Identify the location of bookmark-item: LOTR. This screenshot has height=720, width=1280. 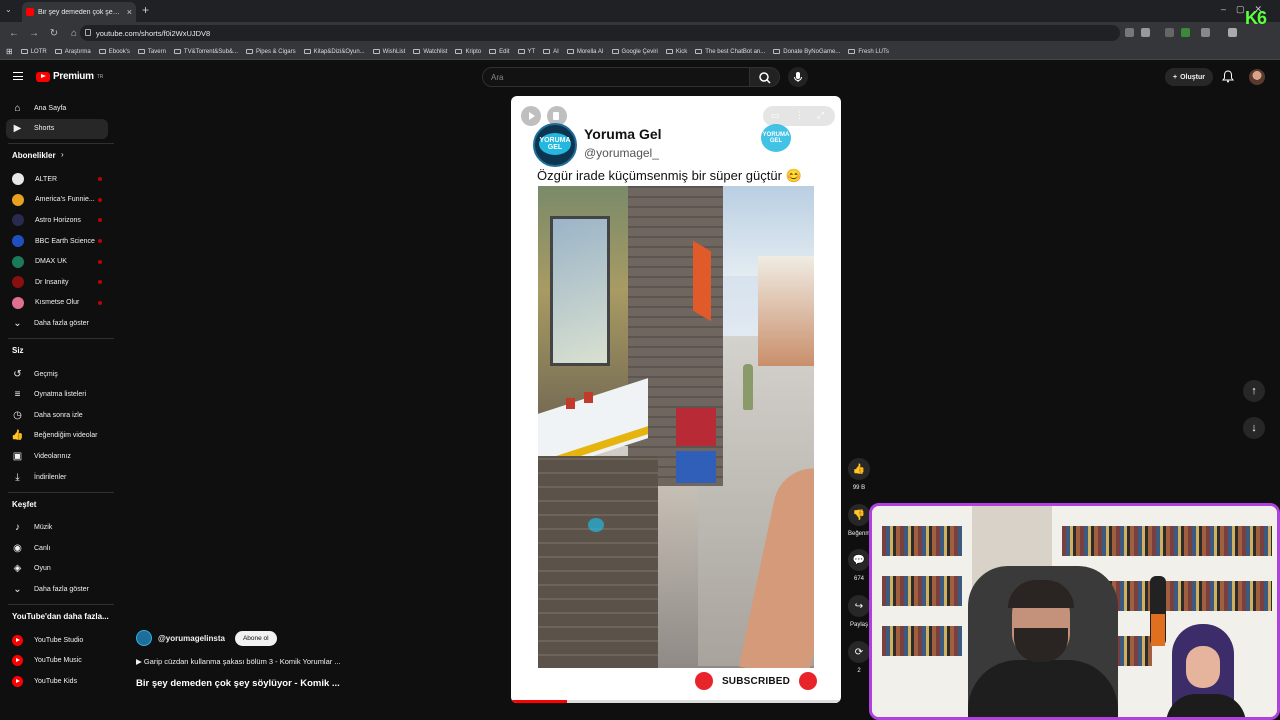
(33, 52).